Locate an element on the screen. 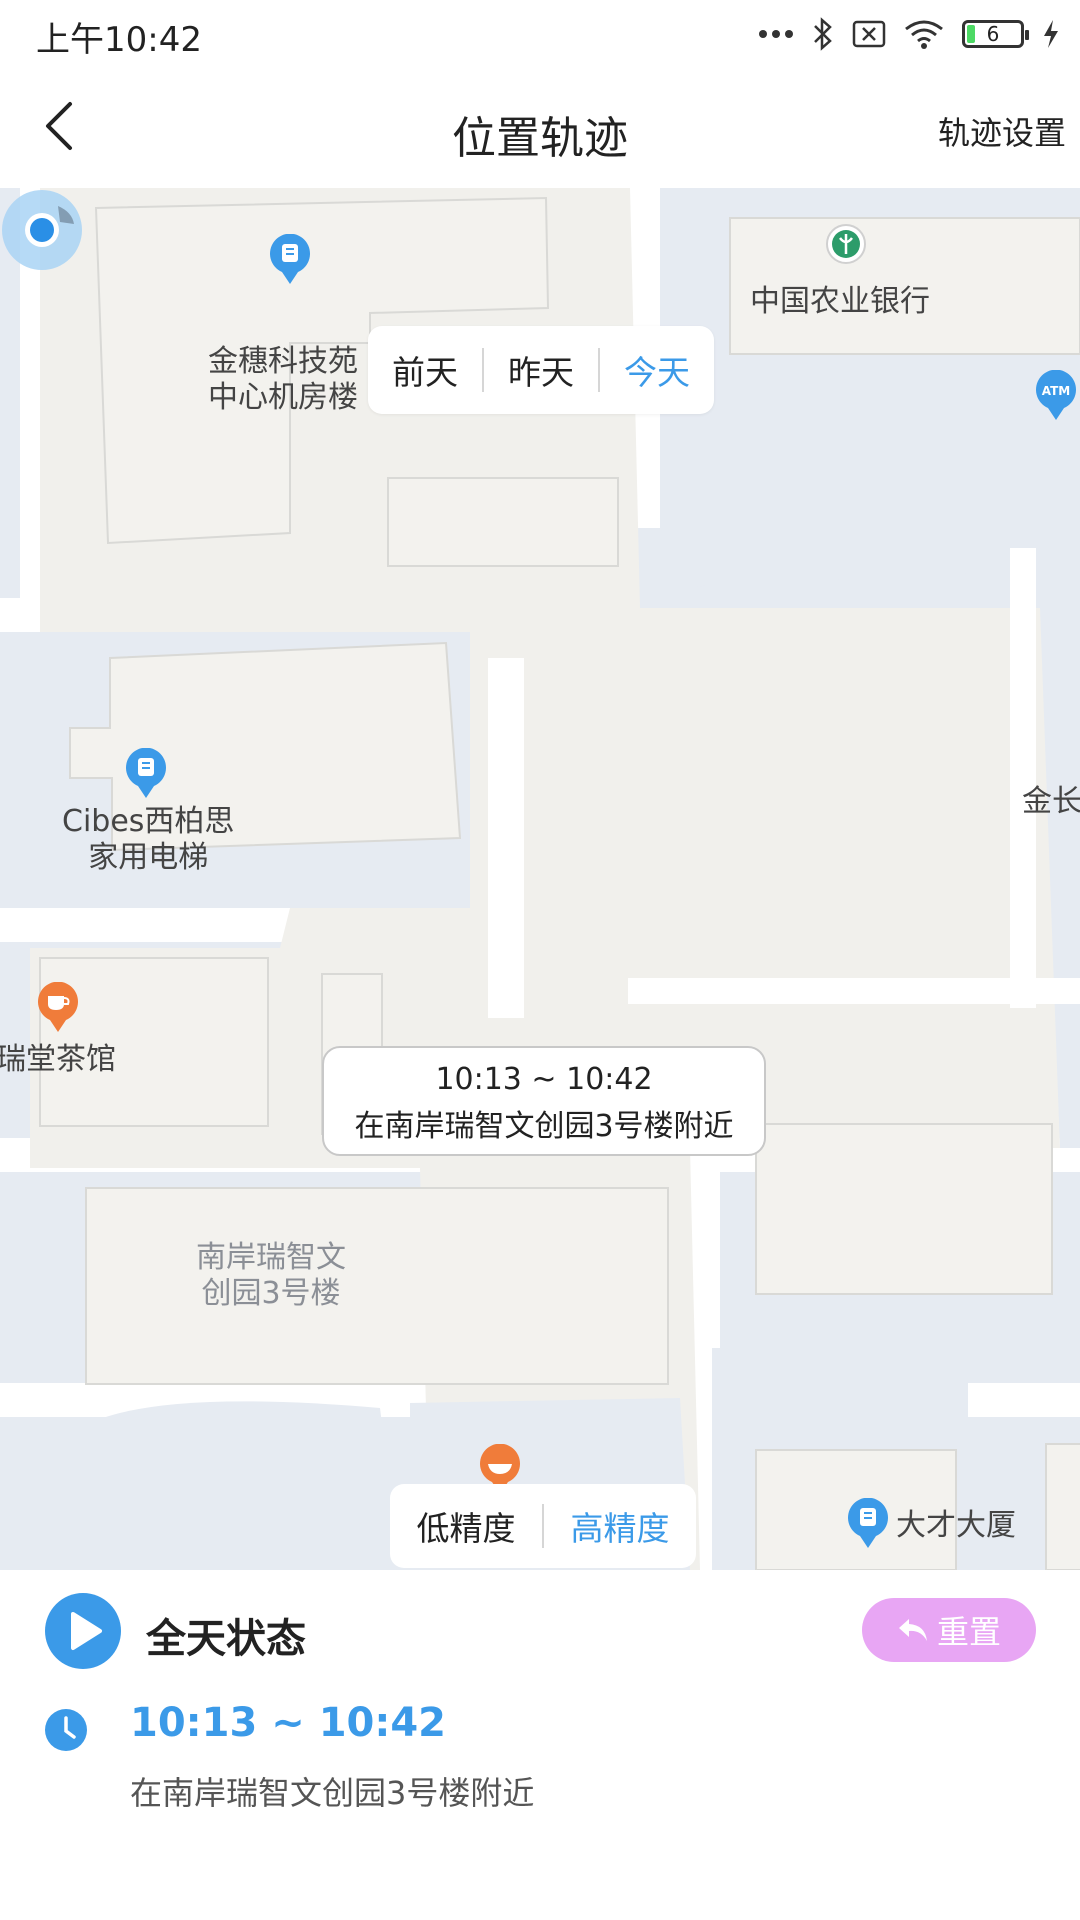  header: 位置轨迹 轨迹设置 is located at coordinates (540, 127).